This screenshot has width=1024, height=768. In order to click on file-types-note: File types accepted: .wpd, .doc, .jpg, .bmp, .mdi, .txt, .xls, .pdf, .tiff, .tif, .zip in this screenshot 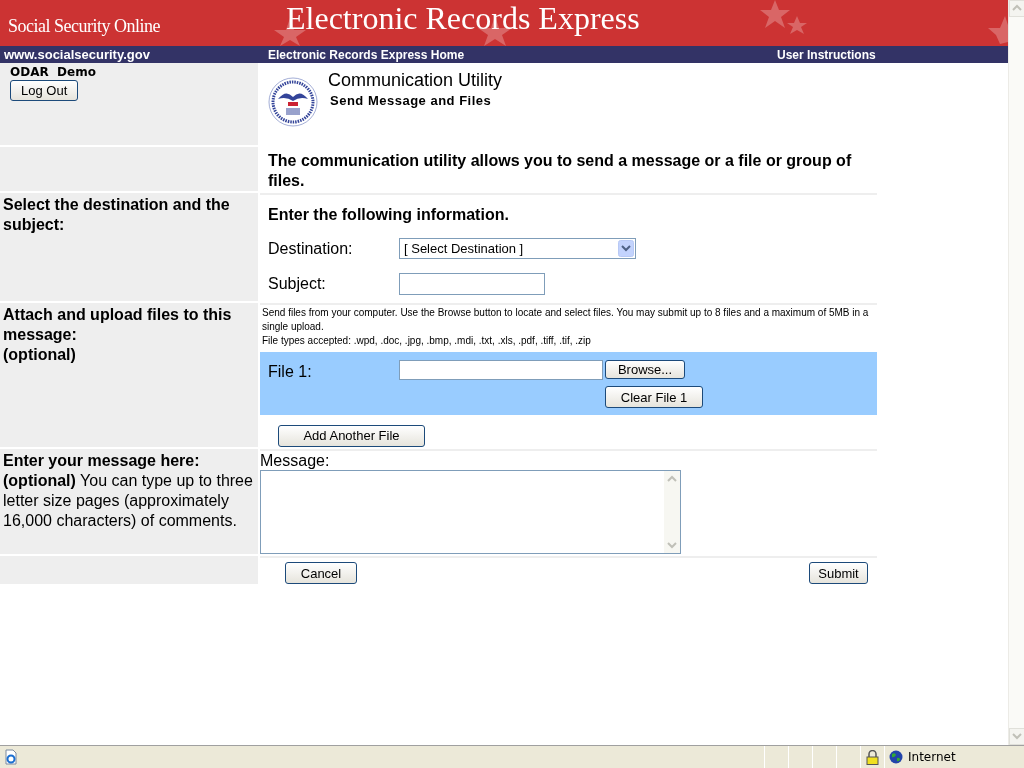, I will do `click(426, 341)`.